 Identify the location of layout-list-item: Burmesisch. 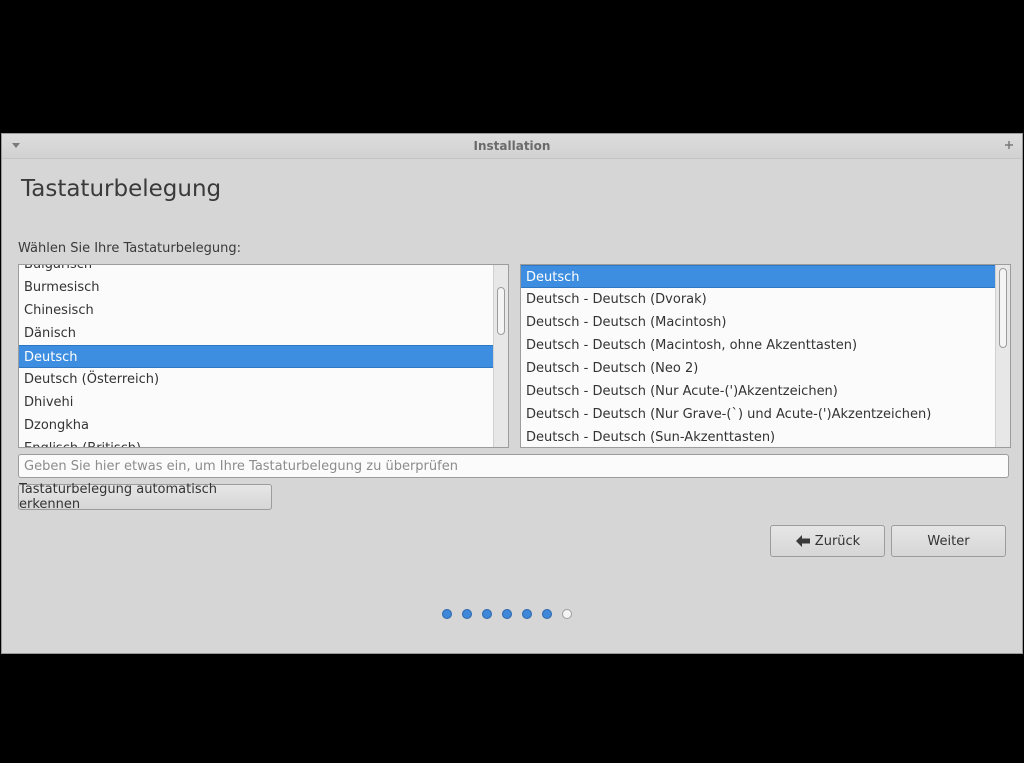
(263, 287).